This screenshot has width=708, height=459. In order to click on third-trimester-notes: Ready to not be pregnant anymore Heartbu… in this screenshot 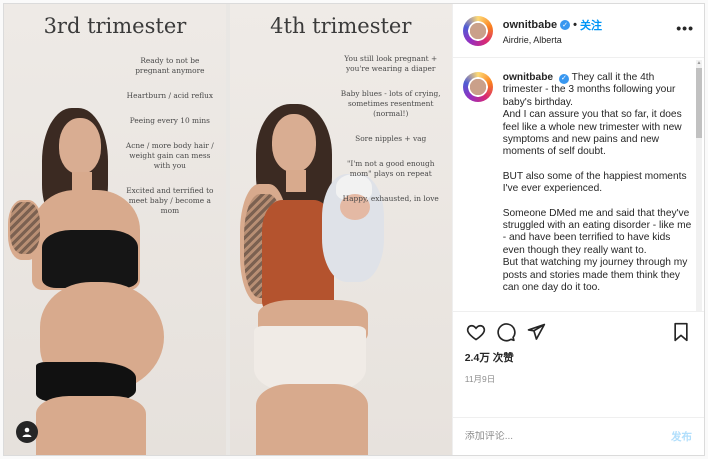, I will do `click(170, 143)`.